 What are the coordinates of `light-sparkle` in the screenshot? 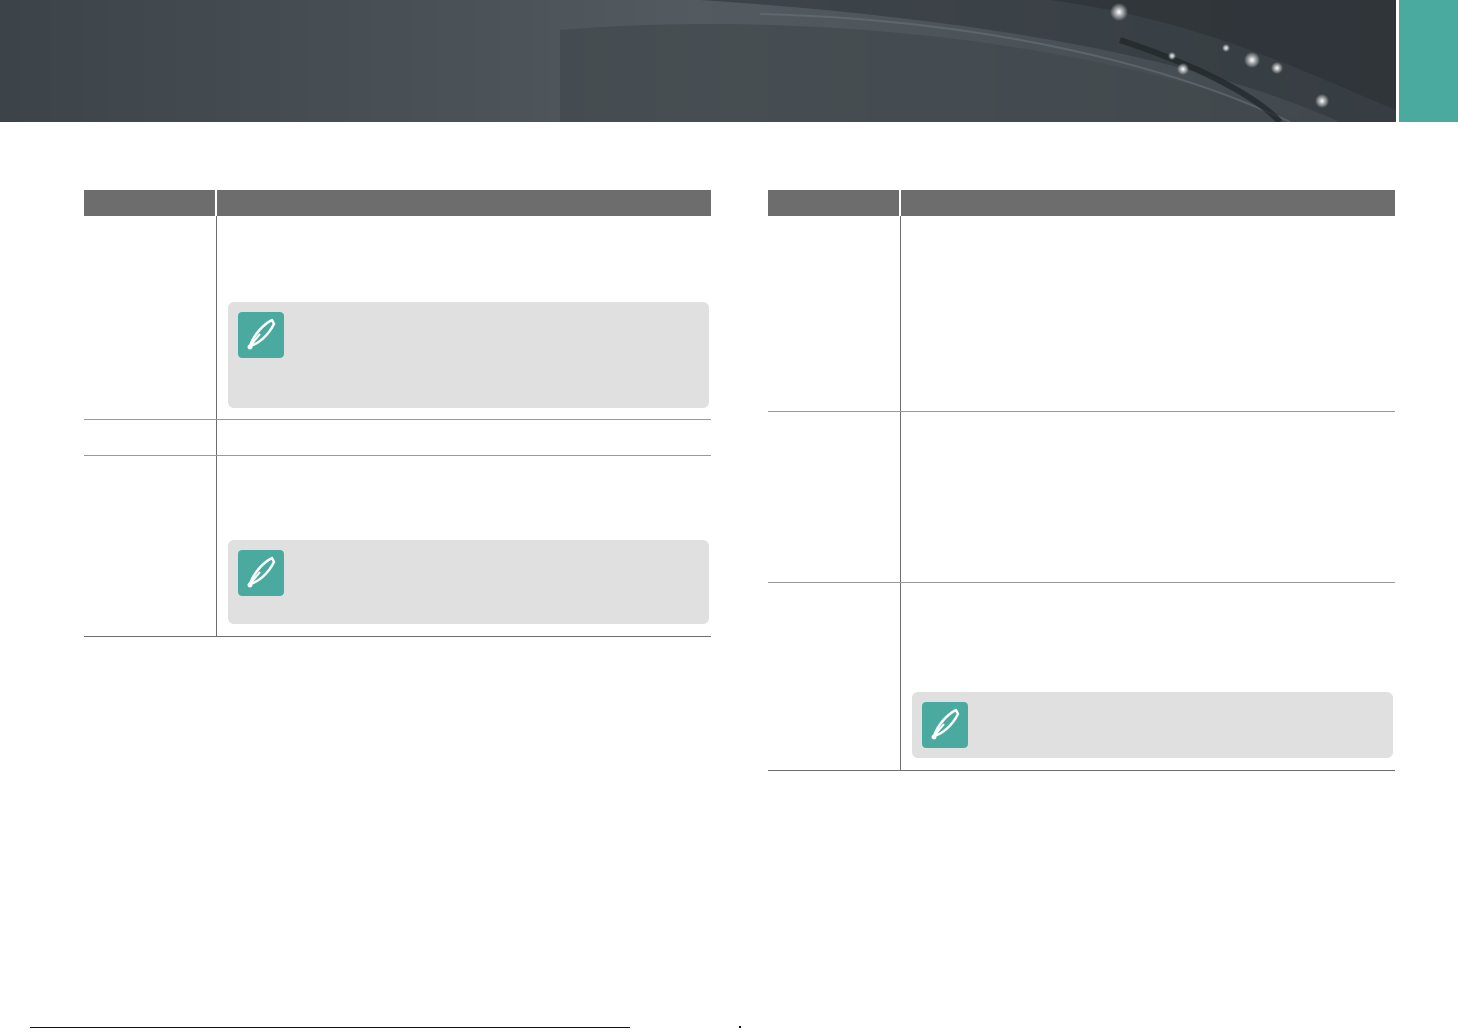 It's located at (1119, 12).